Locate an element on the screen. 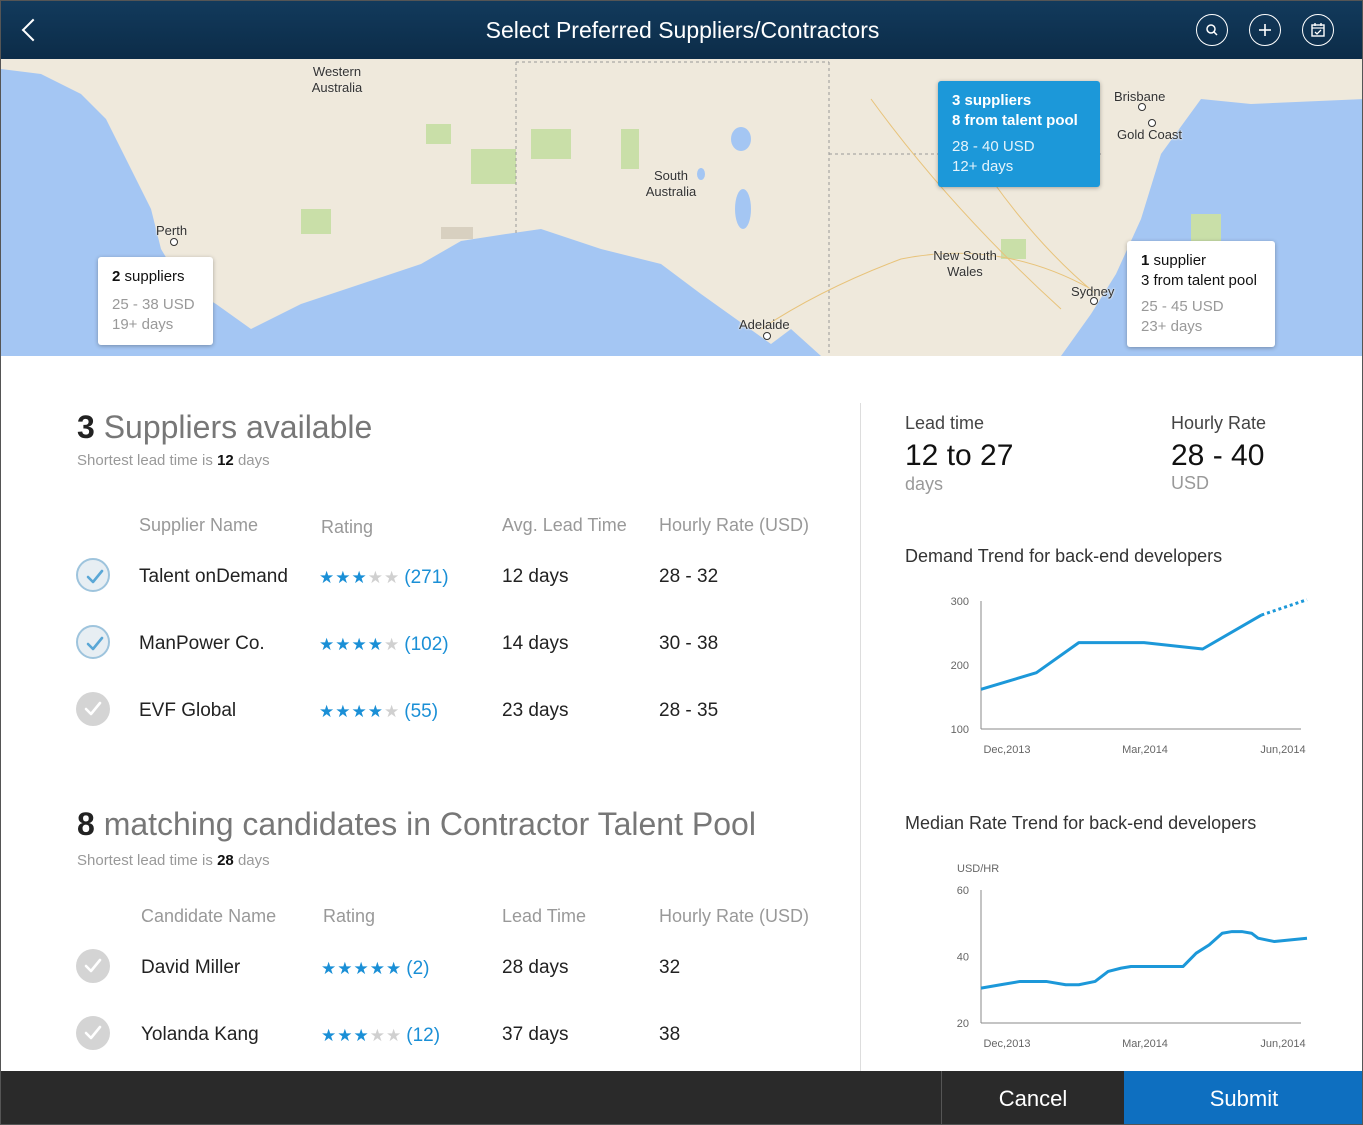 The height and width of the screenshot is (1125, 1363). callout-label: supplier is located at coordinates (1180, 260).